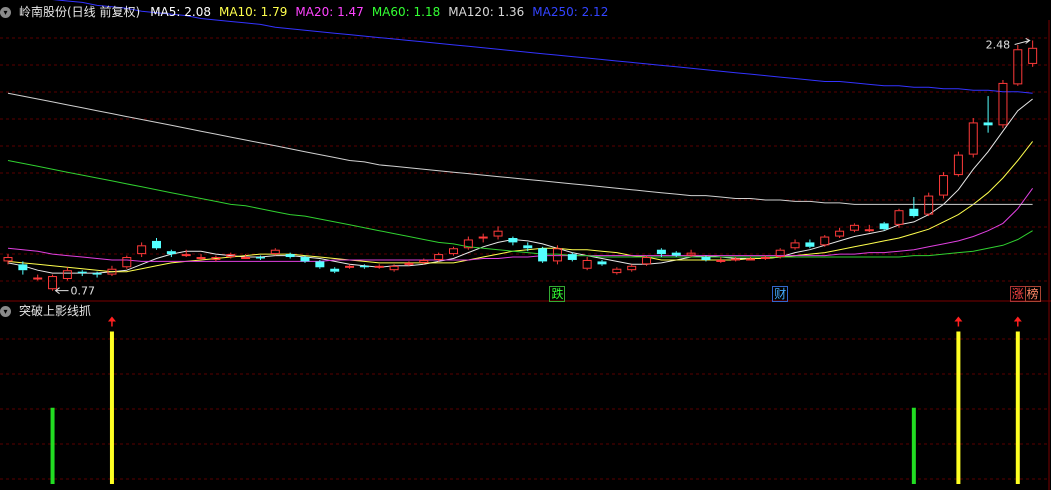 The width and height of the screenshot is (1051, 490). I want to click on ma-legend-item: MA5: 2.08, so click(180, 12).